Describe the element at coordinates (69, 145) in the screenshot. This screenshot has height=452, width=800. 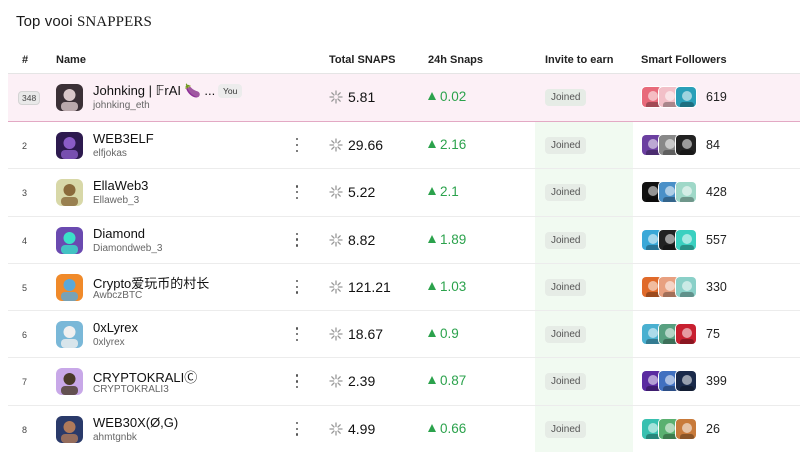
I see `elf-avatar` at that location.